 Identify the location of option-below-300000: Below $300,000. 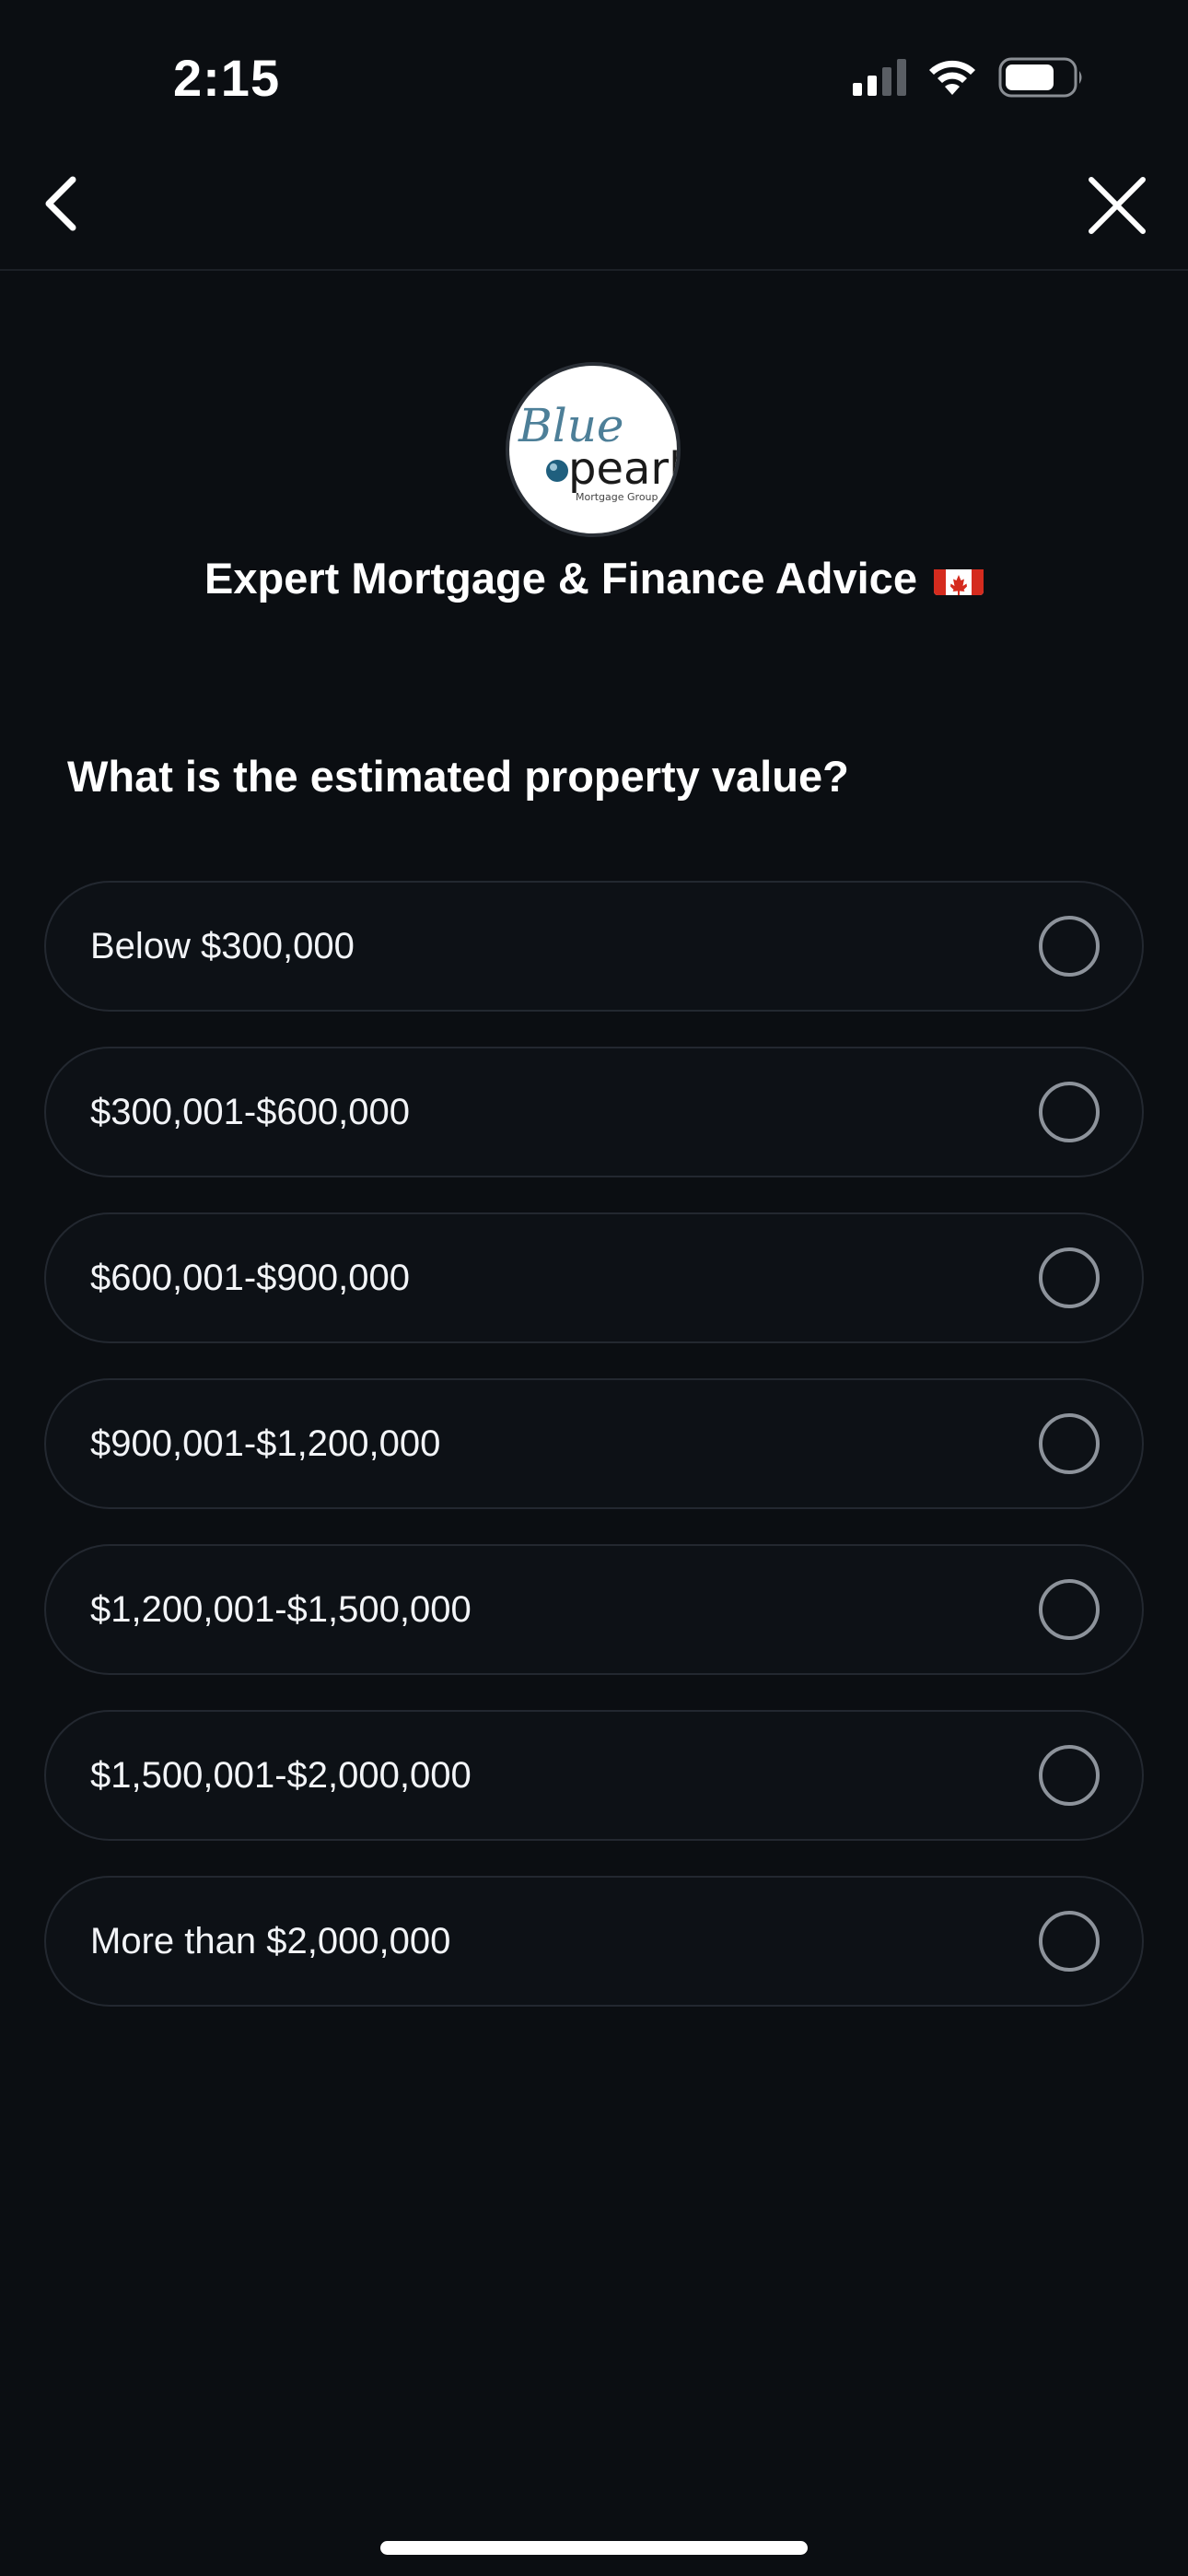
(594, 946).